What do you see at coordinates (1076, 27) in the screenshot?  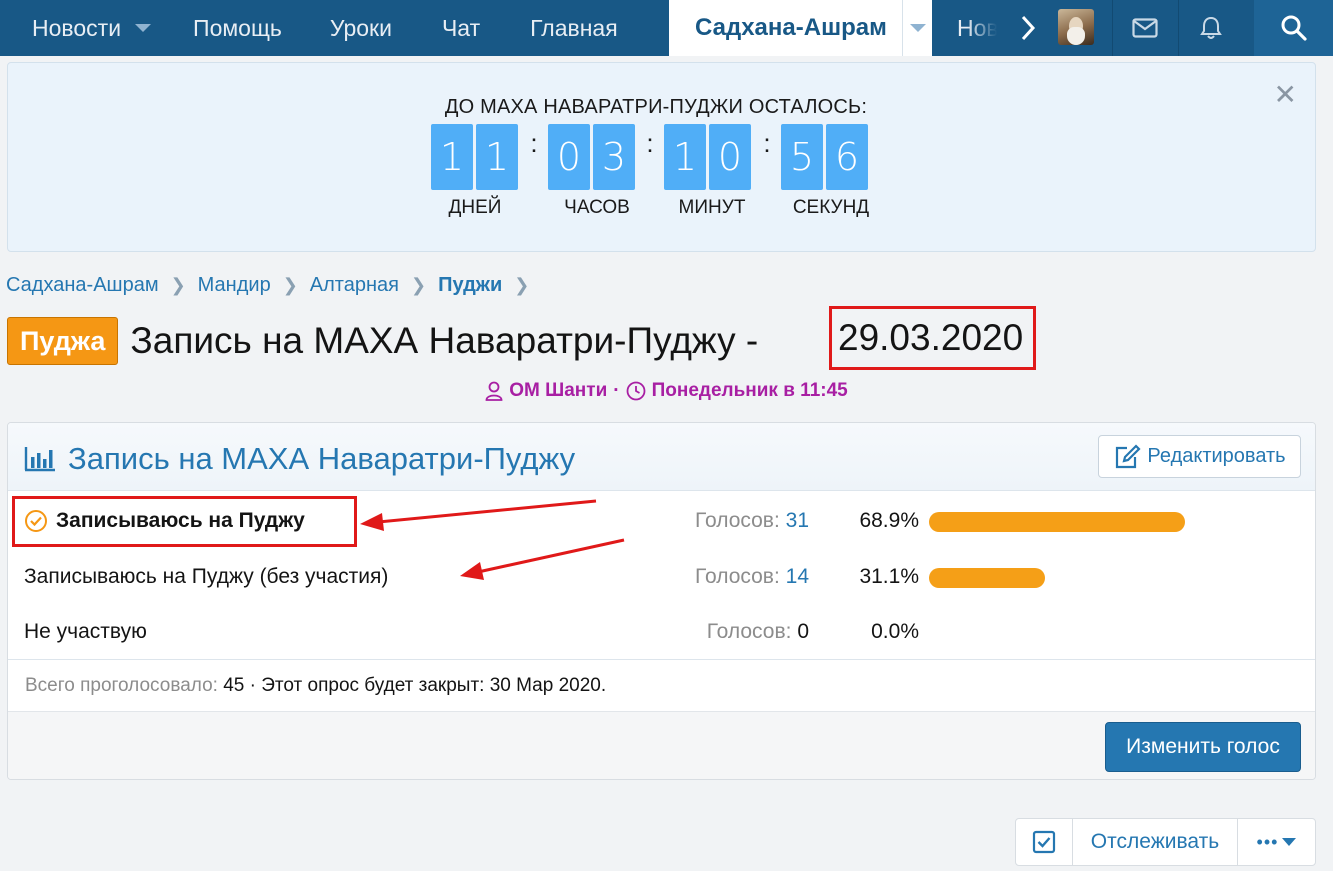 I see `avatar` at bounding box center [1076, 27].